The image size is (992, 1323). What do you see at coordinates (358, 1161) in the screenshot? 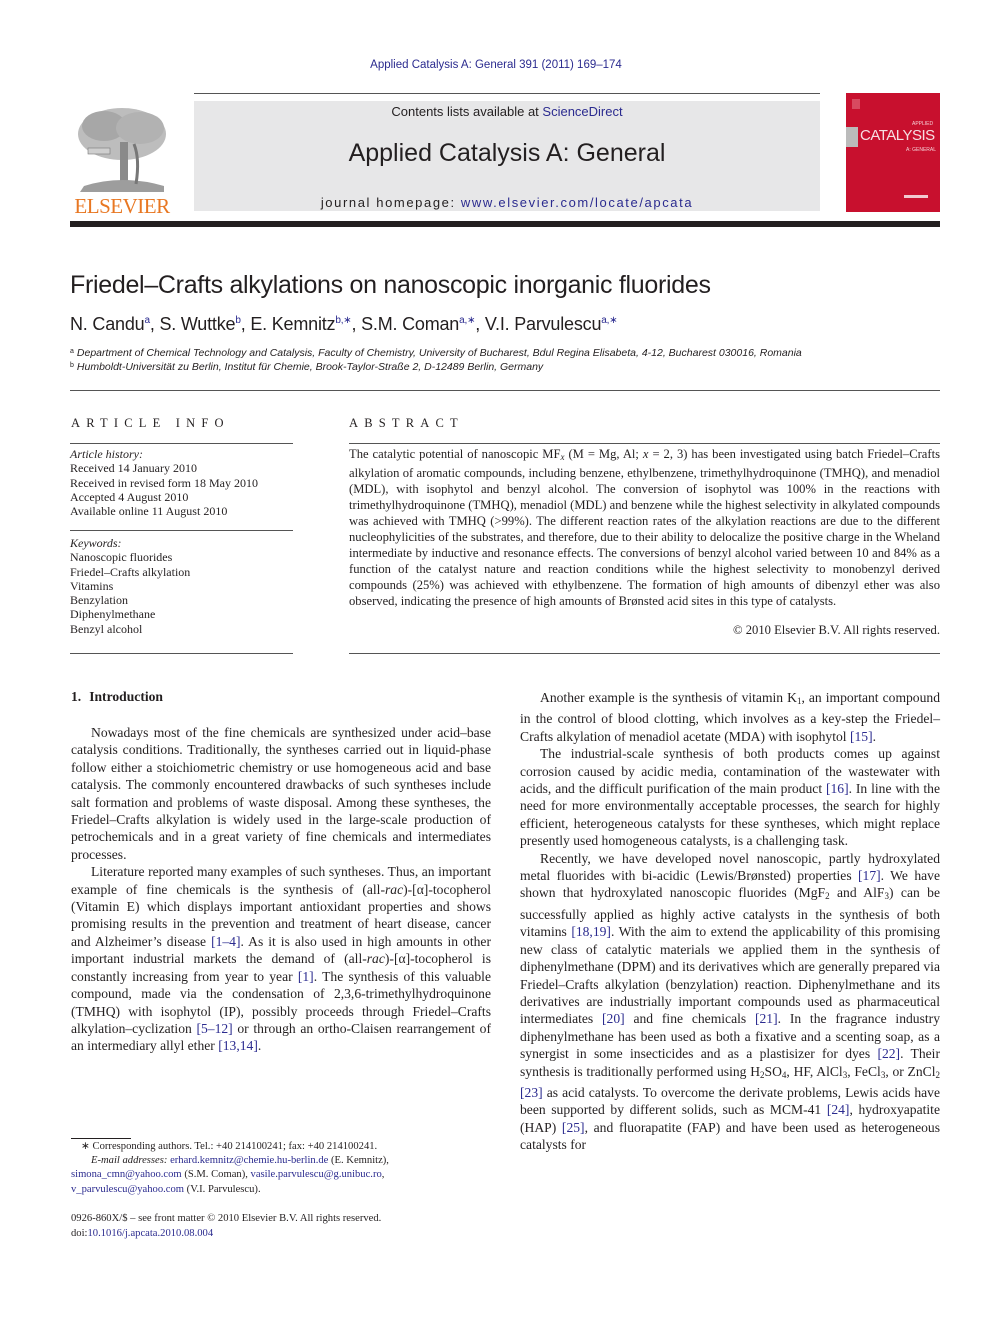
I see `email-owner: (E. Kemnitz),` at bounding box center [358, 1161].